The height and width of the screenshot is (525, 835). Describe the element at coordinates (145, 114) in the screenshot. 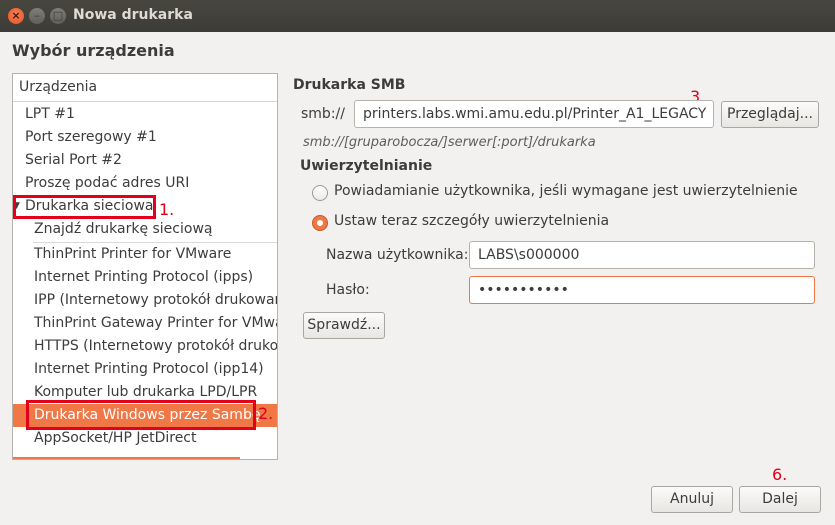

I see `list-item-lpt1: LPT #1` at that location.